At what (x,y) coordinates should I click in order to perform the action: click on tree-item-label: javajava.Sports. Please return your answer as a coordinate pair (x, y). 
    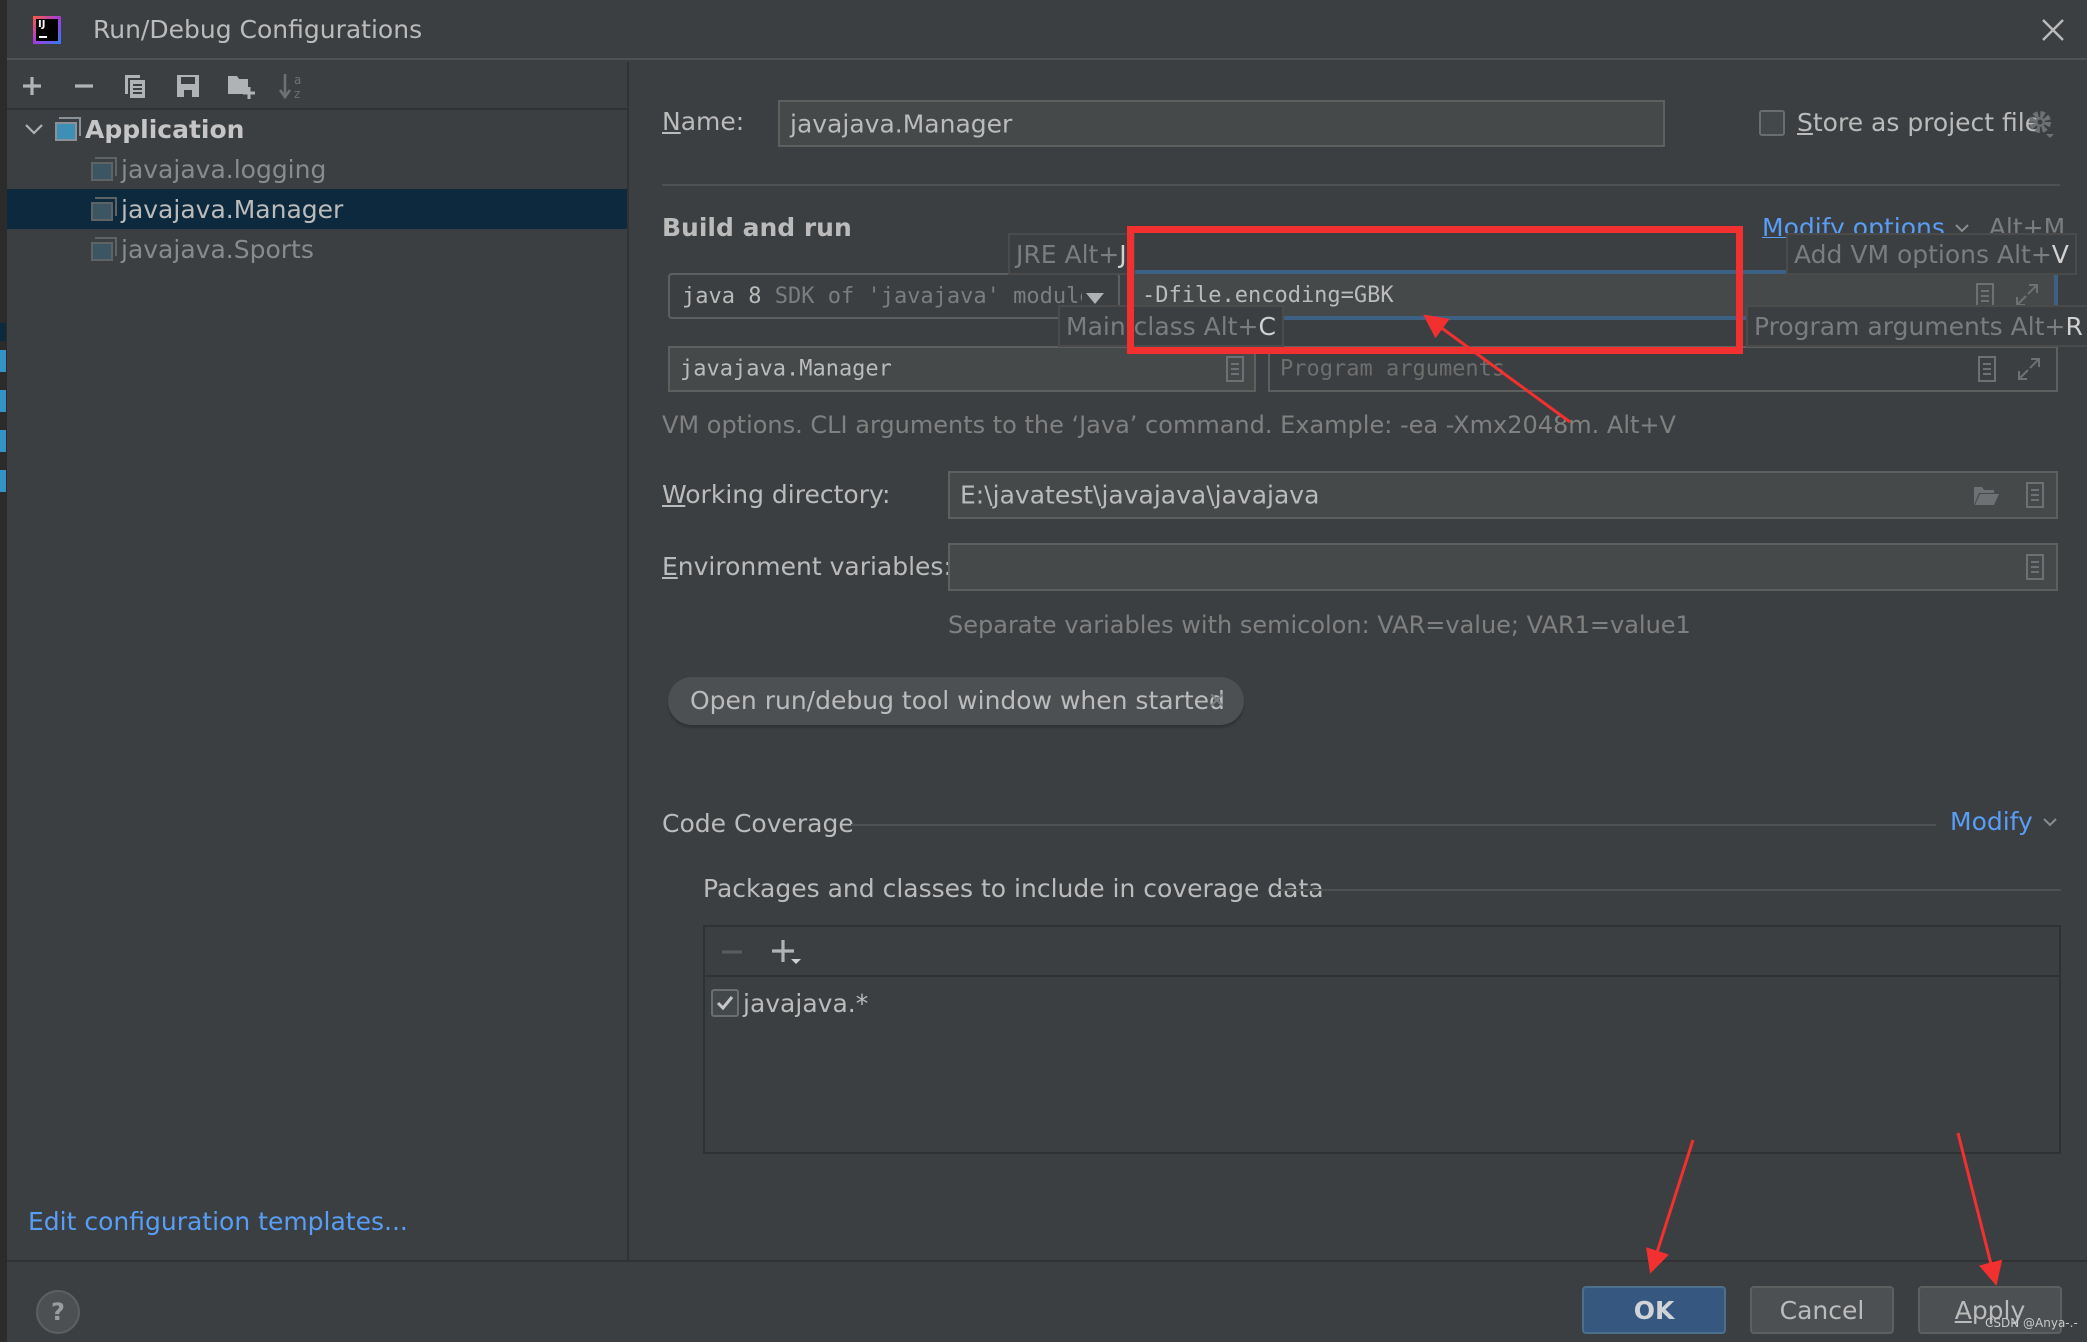
    Looking at the image, I should click on (217, 249).